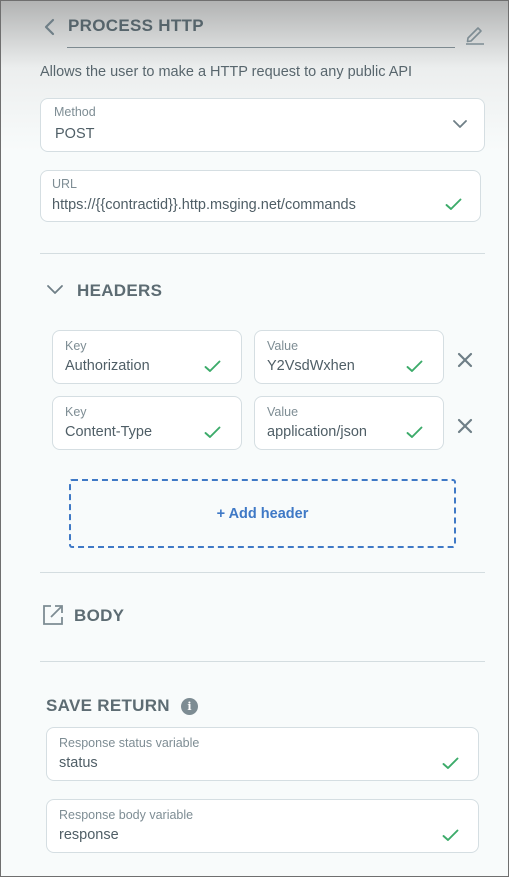 The width and height of the screenshot is (509, 877). What do you see at coordinates (475, 34) in the screenshot?
I see `pencil-icon` at bounding box center [475, 34].